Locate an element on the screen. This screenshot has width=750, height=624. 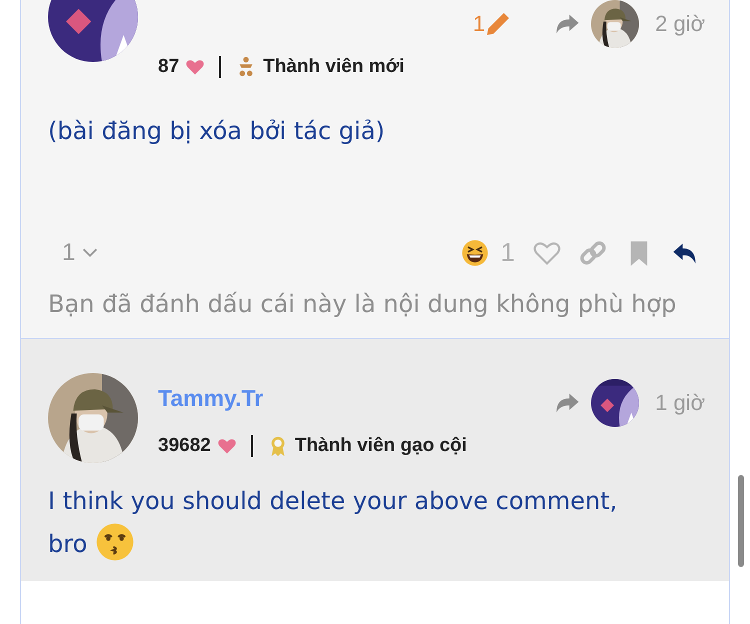
link-icon is located at coordinates (593, 252).